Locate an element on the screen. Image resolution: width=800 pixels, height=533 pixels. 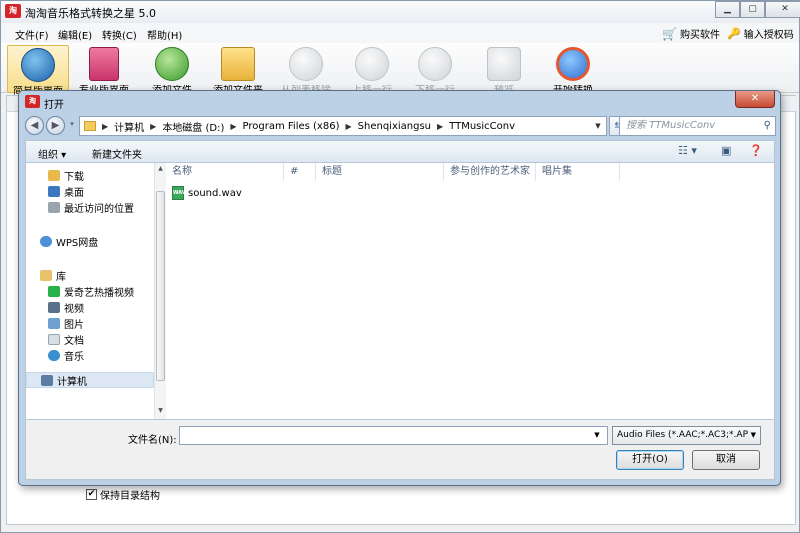
scroll-up-arrow: ▲ is located at coordinates (160, 170).